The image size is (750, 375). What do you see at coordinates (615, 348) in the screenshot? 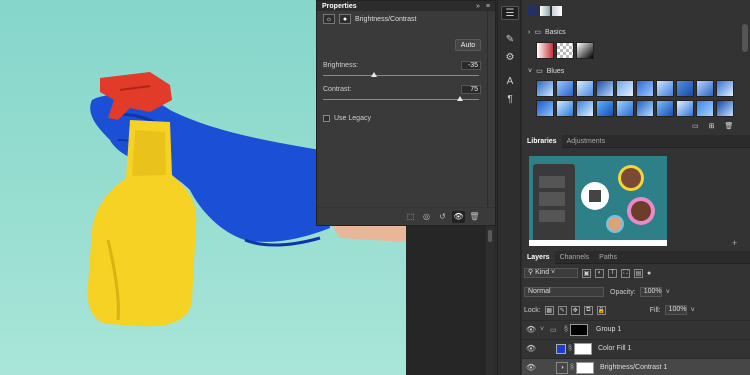
I see `layer-name: Color Fill 1` at bounding box center [615, 348].